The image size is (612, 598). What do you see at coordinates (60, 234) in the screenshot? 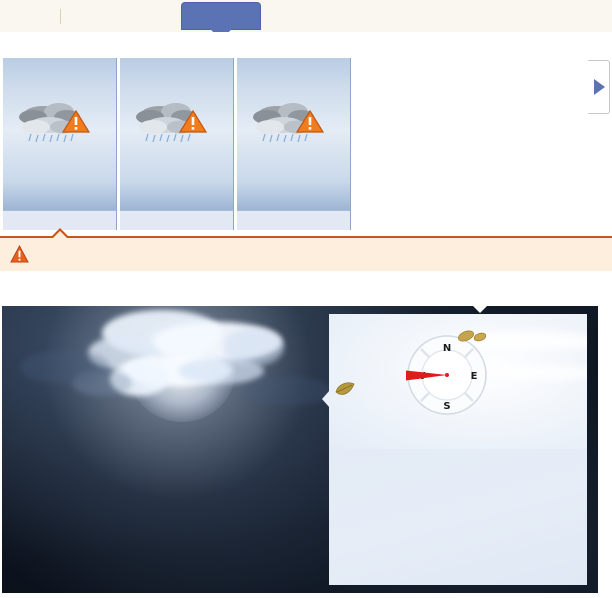
I see `alert-pointer-inner-icon` at bounding box center [60, 234].